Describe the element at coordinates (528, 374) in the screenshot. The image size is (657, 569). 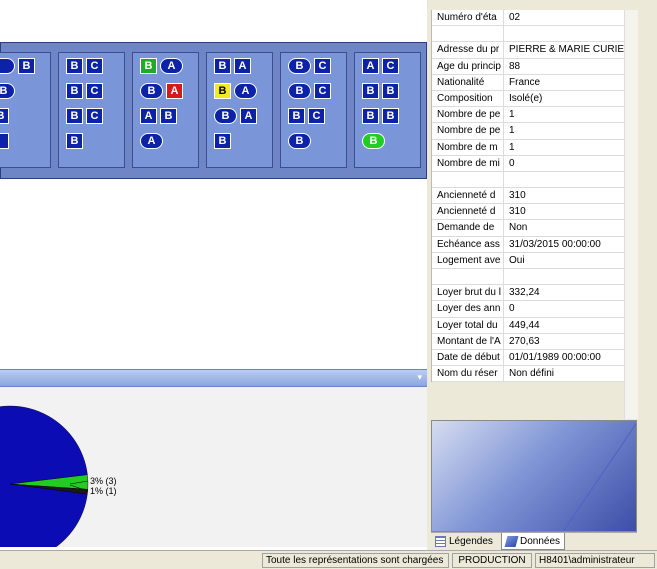
I see `property-row: Nom du réser Non défini` at that location.